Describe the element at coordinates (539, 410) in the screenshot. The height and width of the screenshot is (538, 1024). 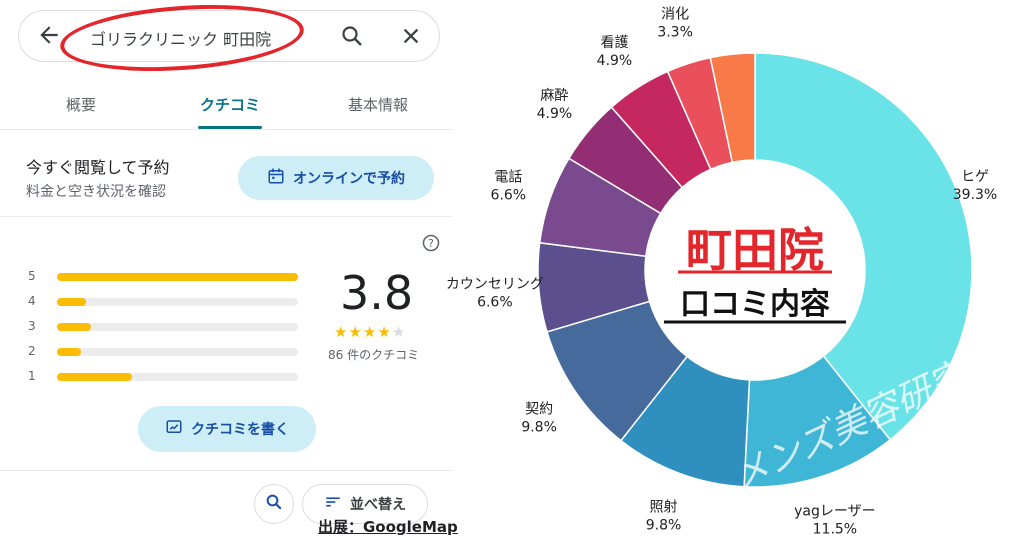
I see `slice-label: 契約` at that location.